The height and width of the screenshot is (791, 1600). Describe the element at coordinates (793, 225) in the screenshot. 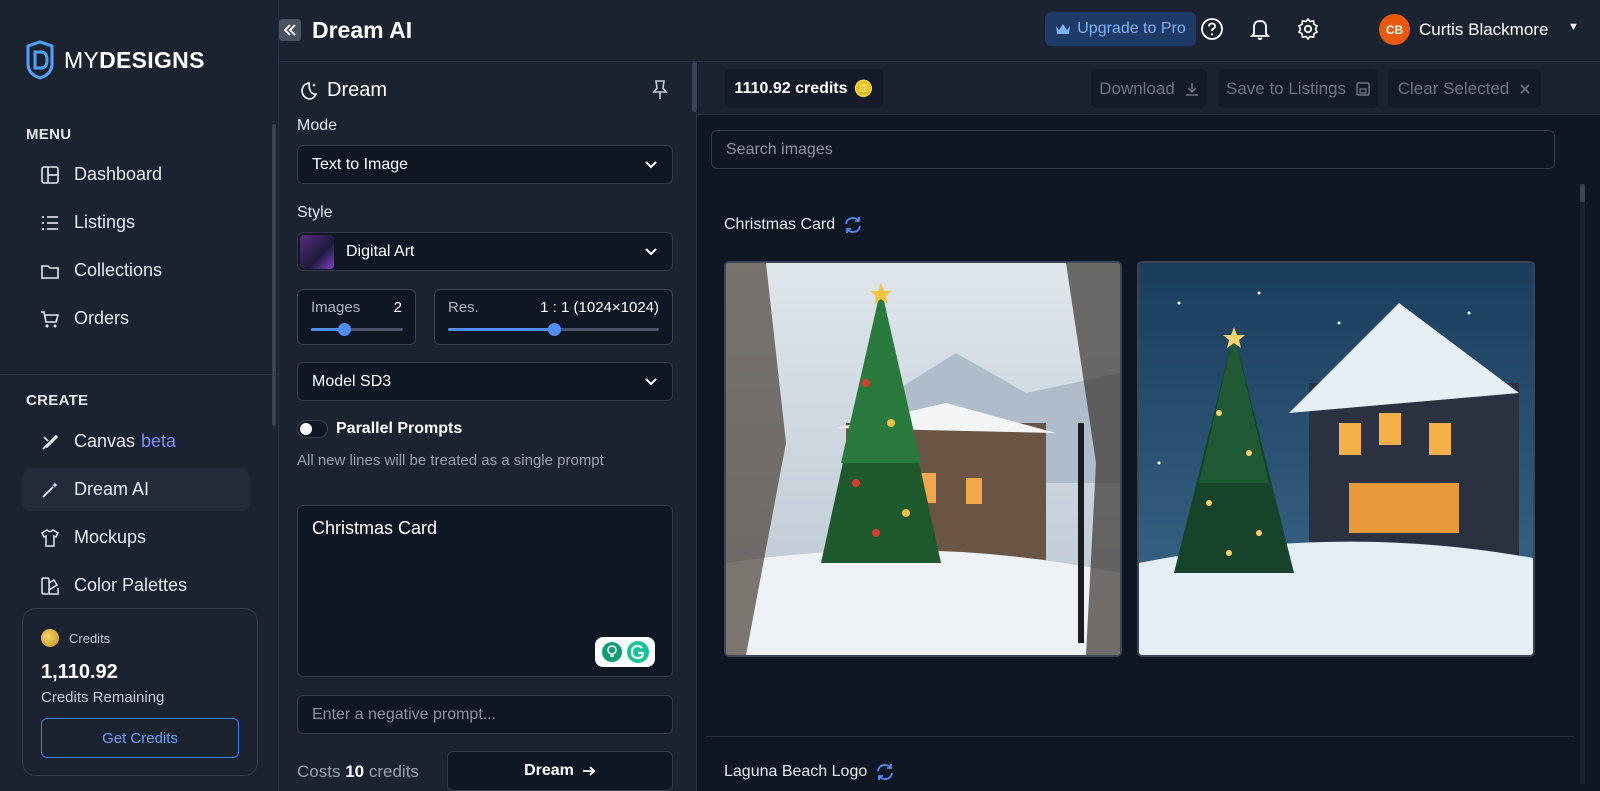

I see `group-title: Christmas Card` at that location.